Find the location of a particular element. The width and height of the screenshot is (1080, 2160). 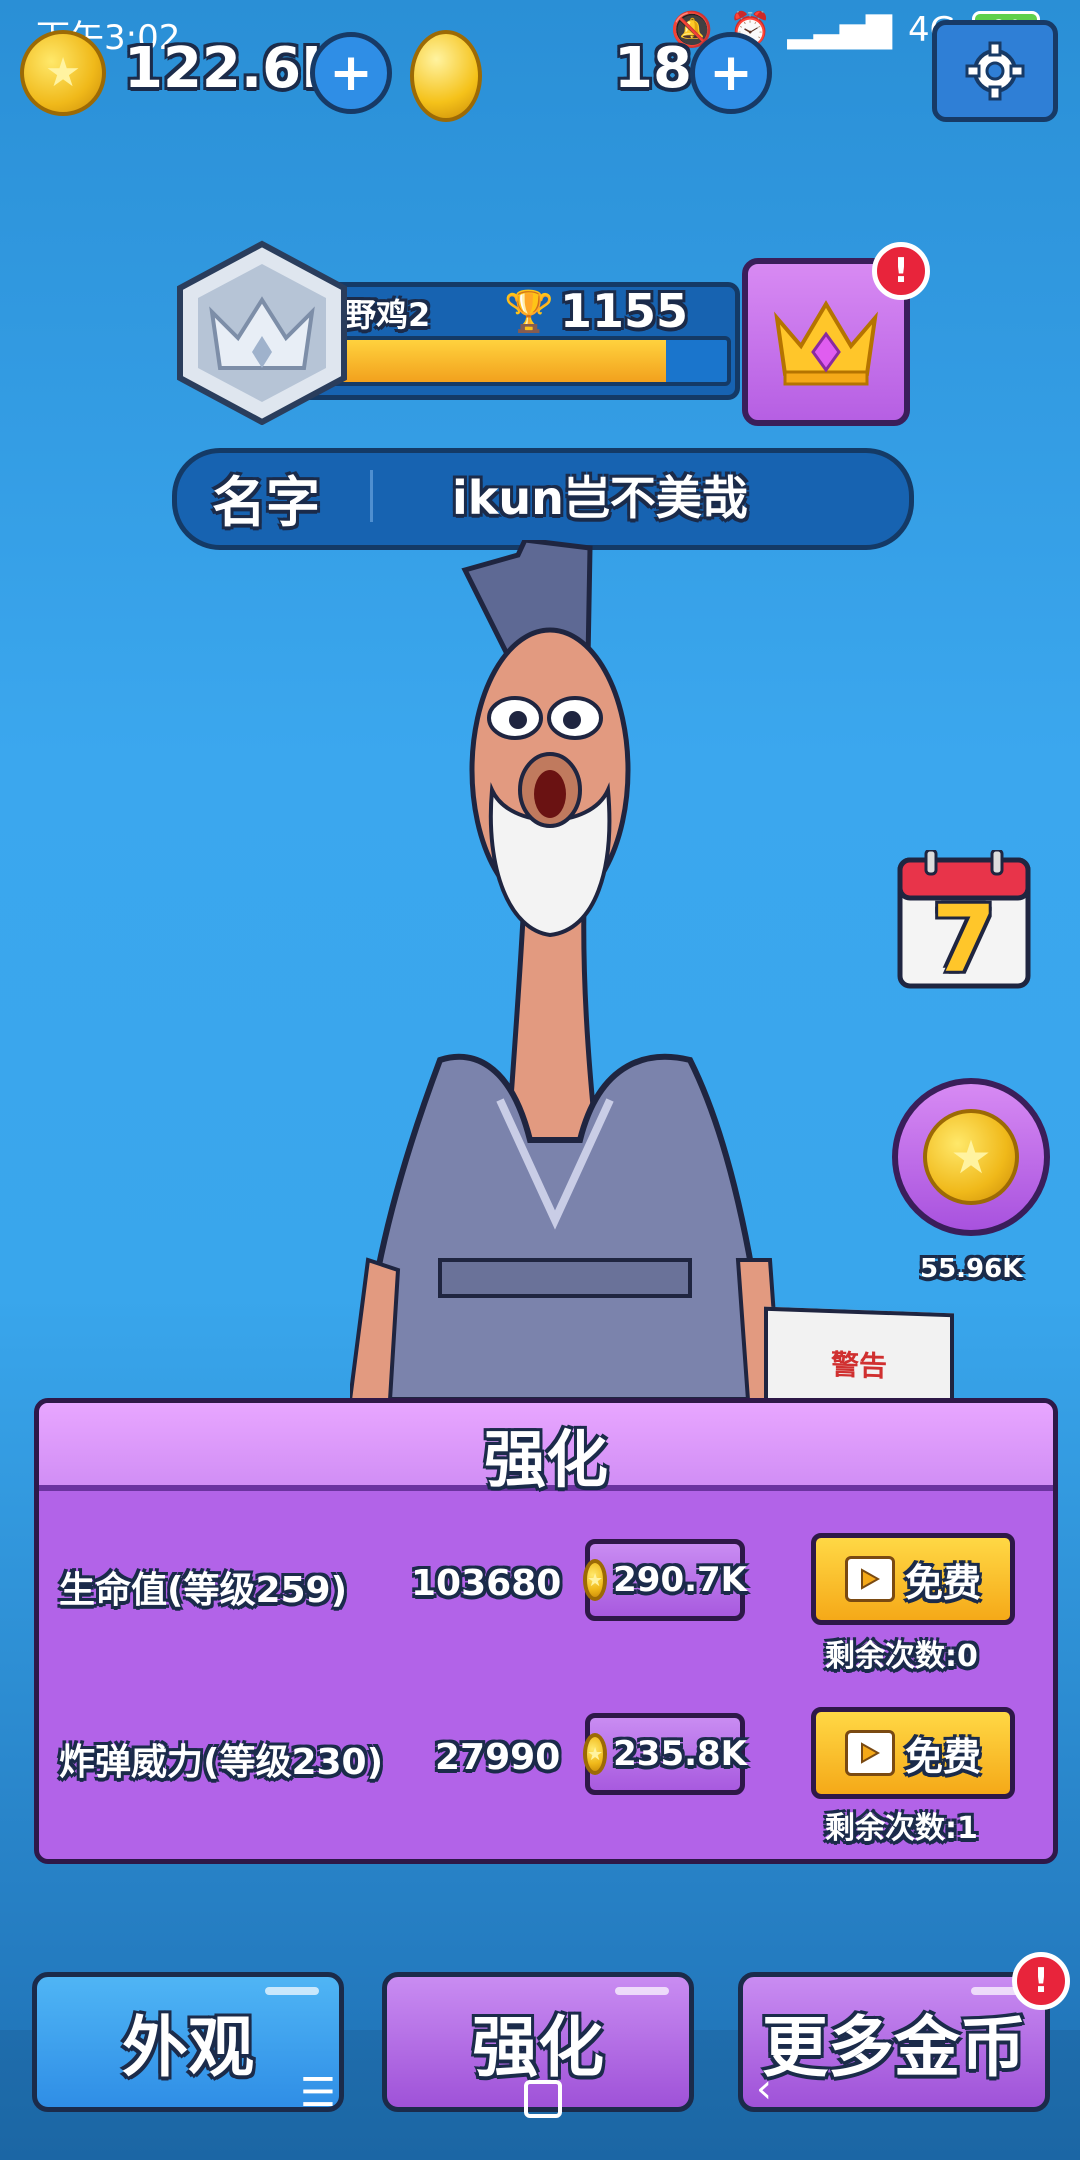

bomb-remaining: 剩余次数:1 is located at coordinates (901, 1828).